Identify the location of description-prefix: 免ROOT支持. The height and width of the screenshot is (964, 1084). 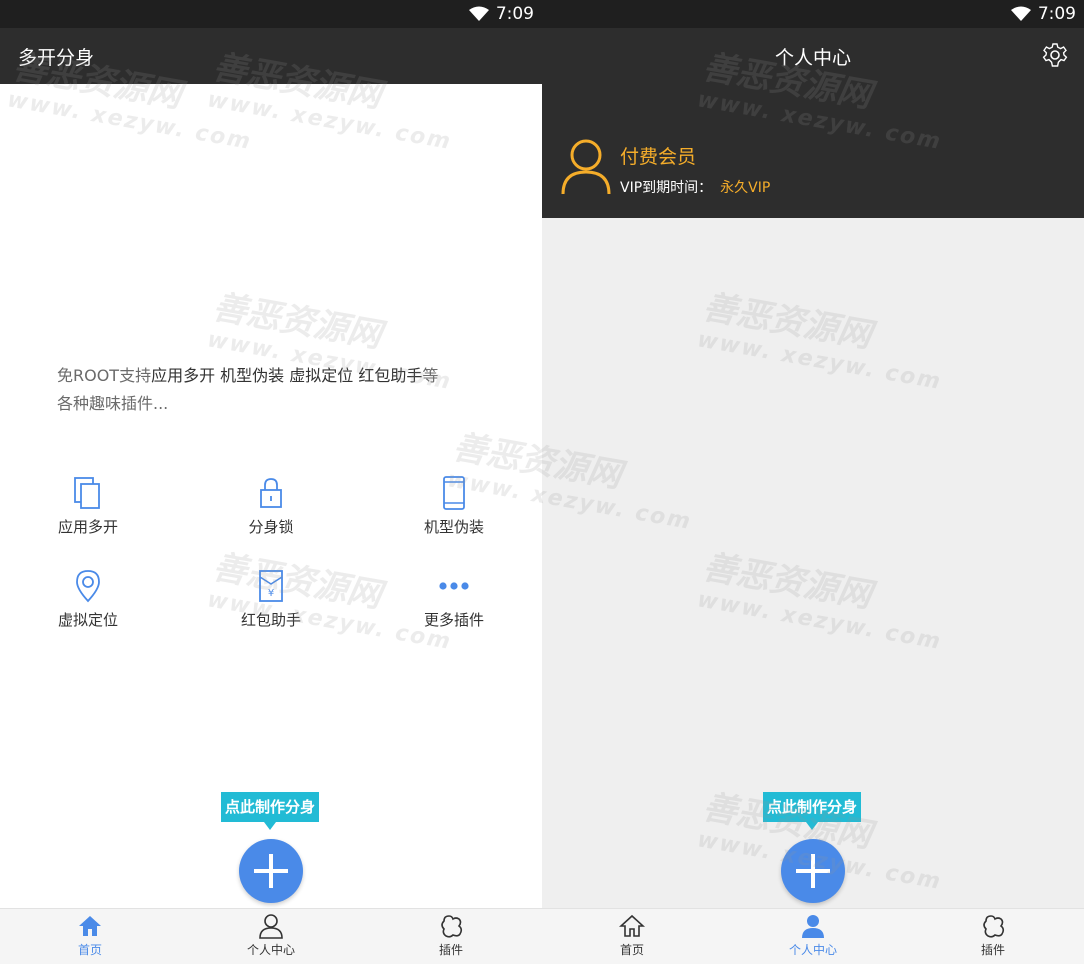
(104, 375).